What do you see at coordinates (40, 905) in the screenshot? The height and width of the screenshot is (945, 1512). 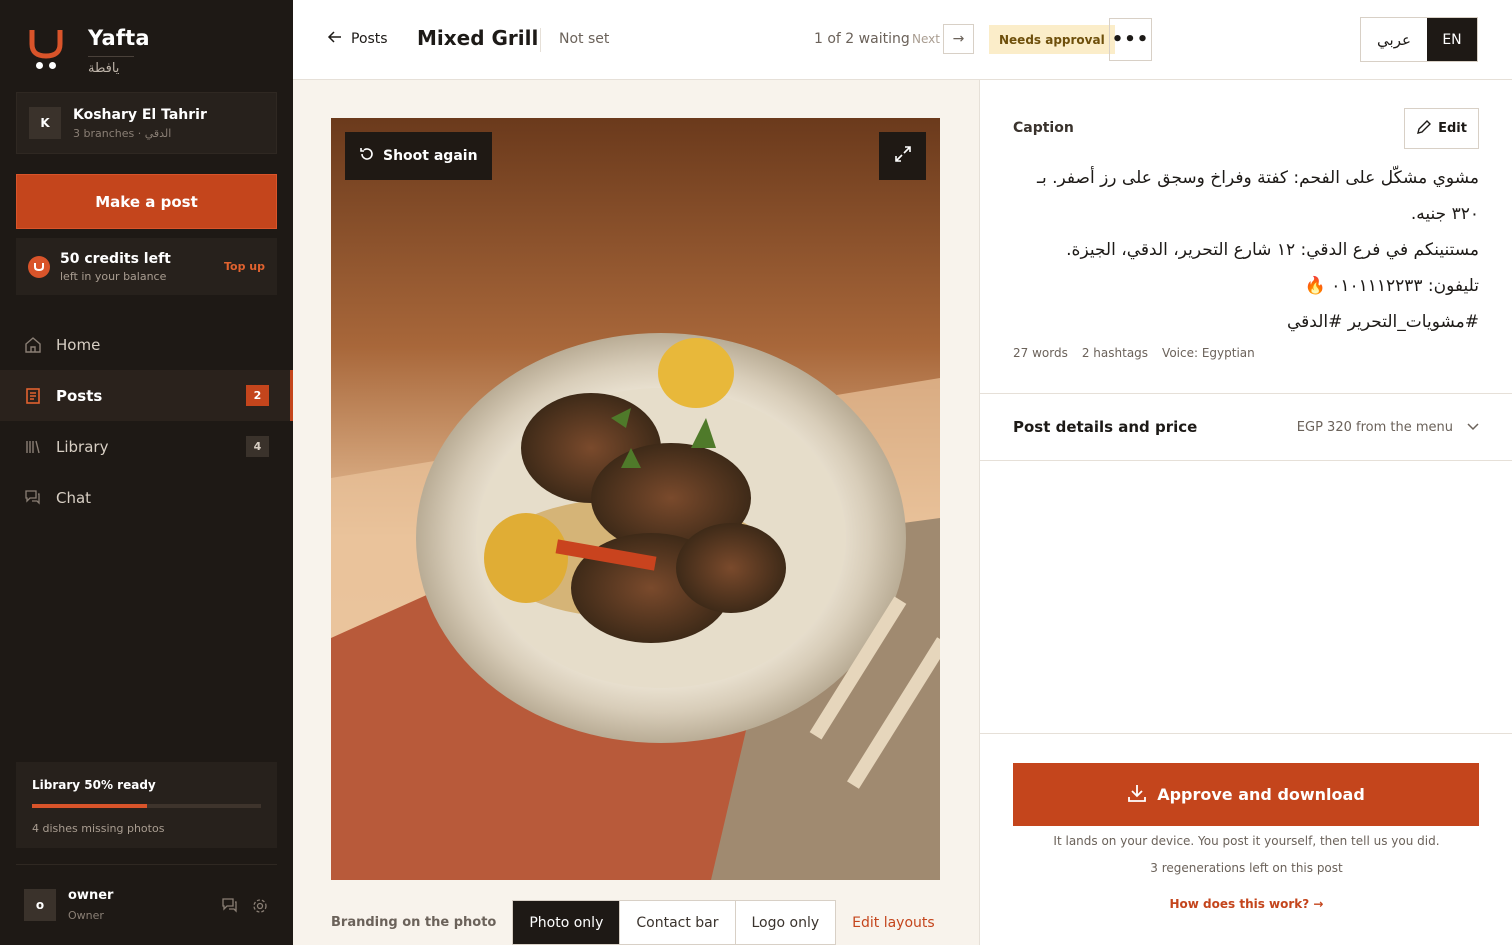 I see `user-avatar: o` at bounding box center [40, 905].